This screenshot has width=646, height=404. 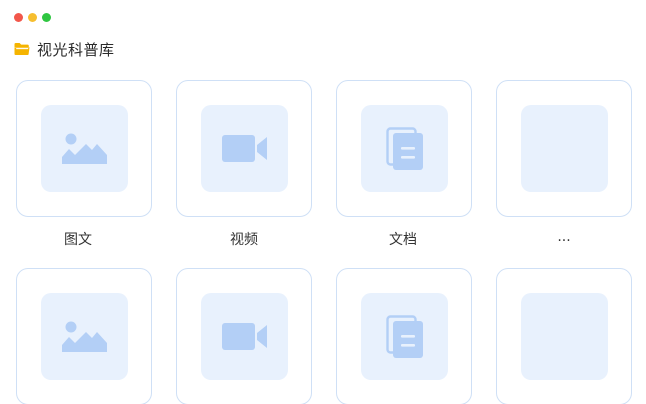 I want to click on window-controls, so click(x=32, y=17).